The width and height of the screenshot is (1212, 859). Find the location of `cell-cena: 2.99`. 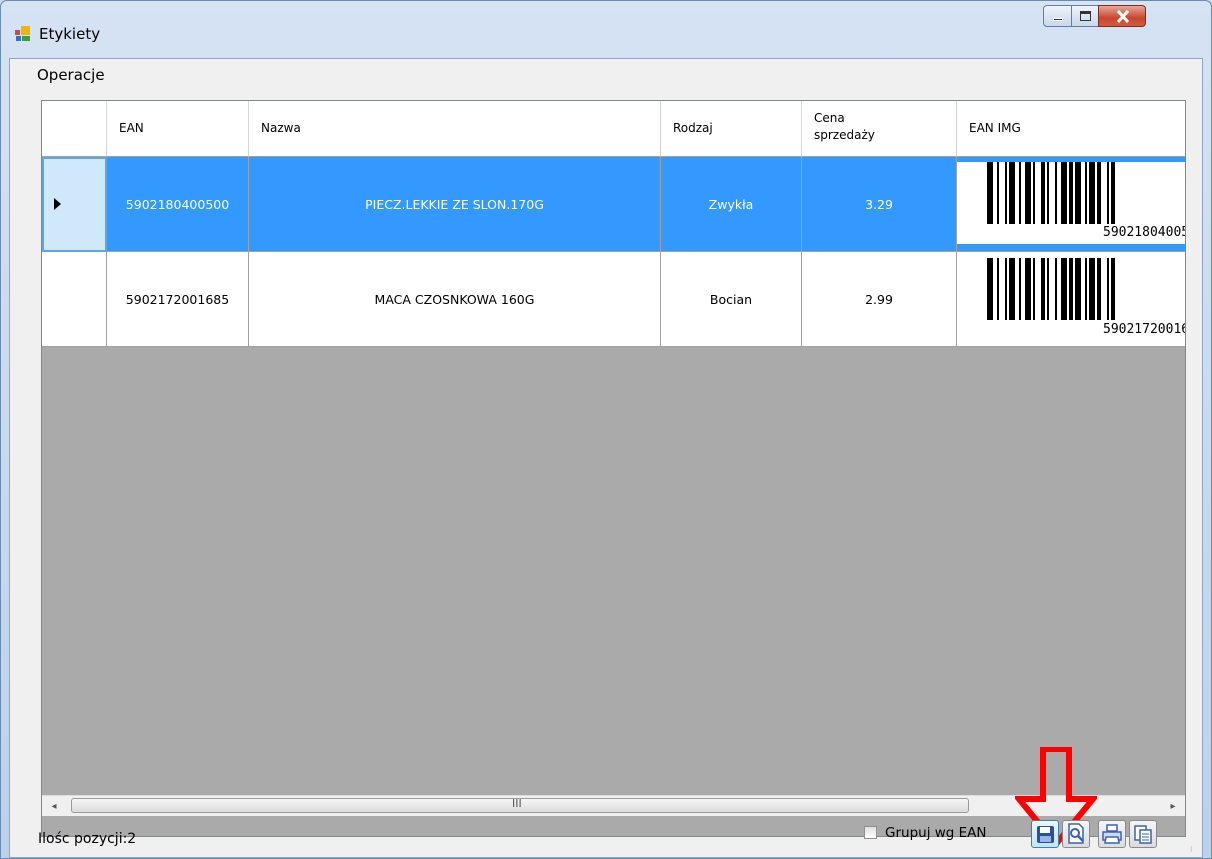

cell-cena: 2.99 is located at coordinates (879, 299).